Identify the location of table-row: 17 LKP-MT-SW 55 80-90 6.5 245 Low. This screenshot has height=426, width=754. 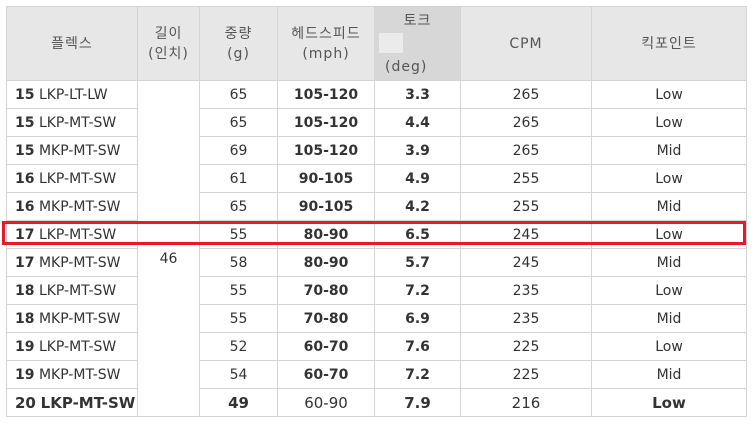
(376, 234).